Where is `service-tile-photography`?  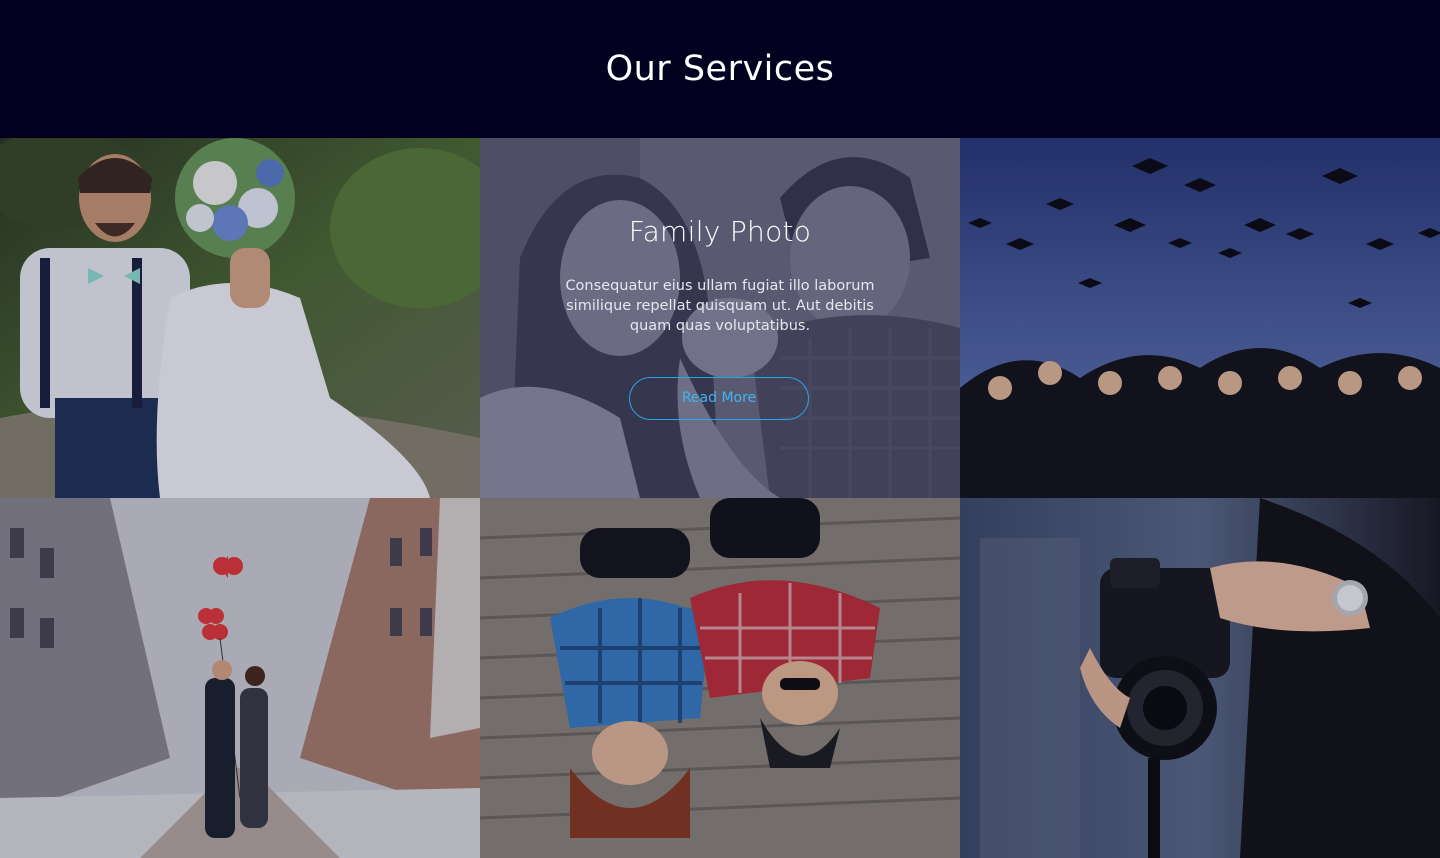 service-tile-photography is located at coordinates (1200, 678).